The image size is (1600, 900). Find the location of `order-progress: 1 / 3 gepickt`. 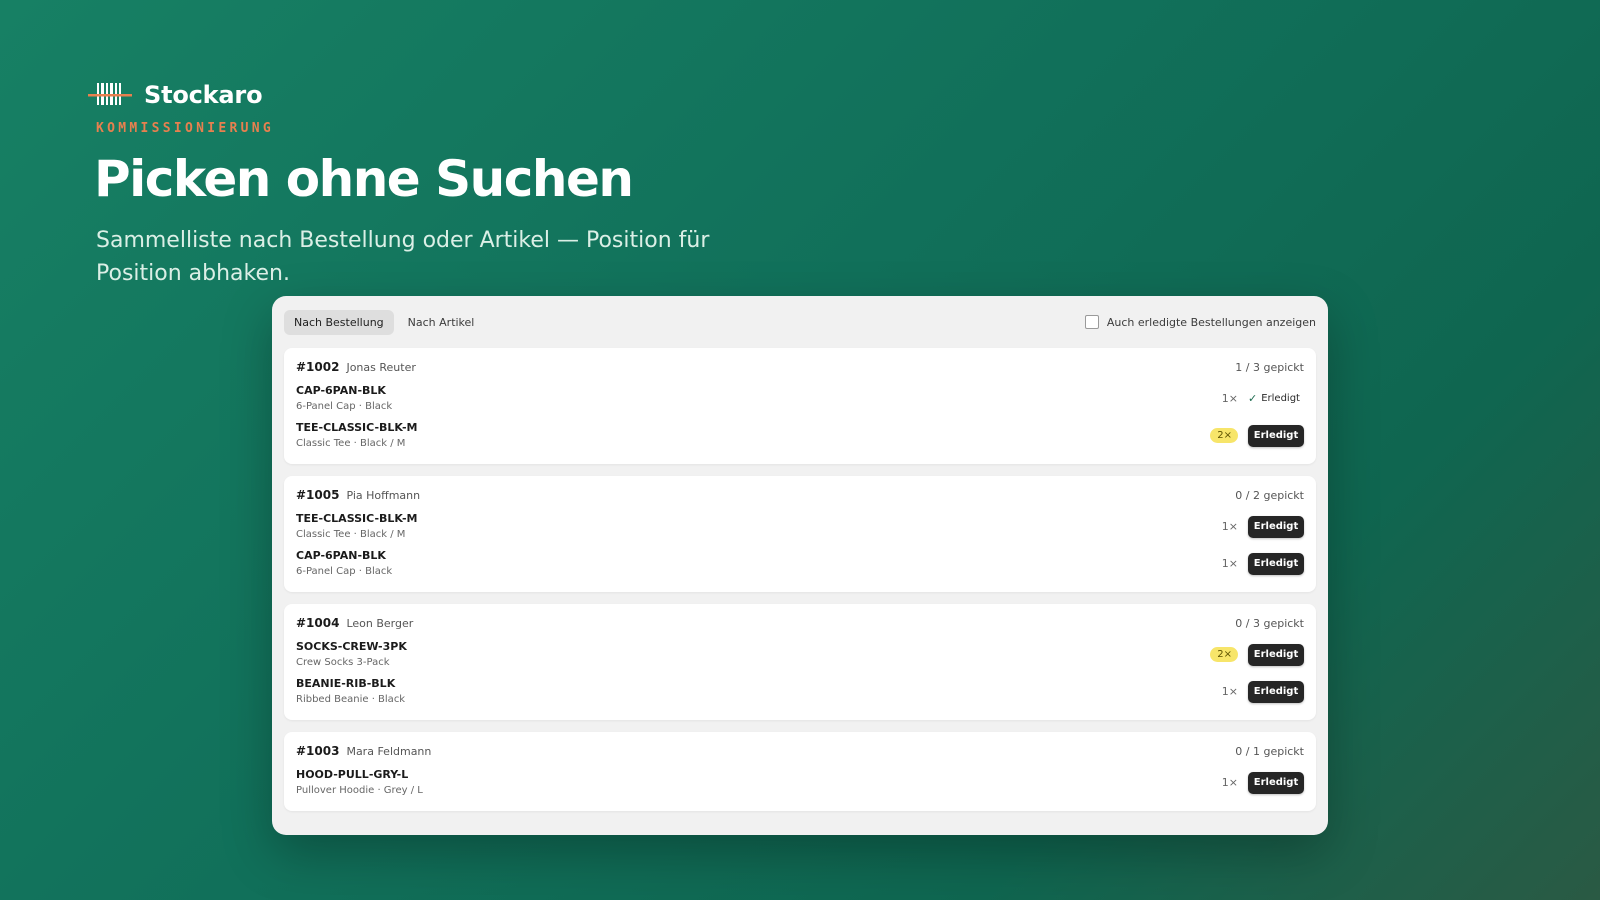

order-progress: 1 / 3 gepickt is located at coordinates (1269, 367).